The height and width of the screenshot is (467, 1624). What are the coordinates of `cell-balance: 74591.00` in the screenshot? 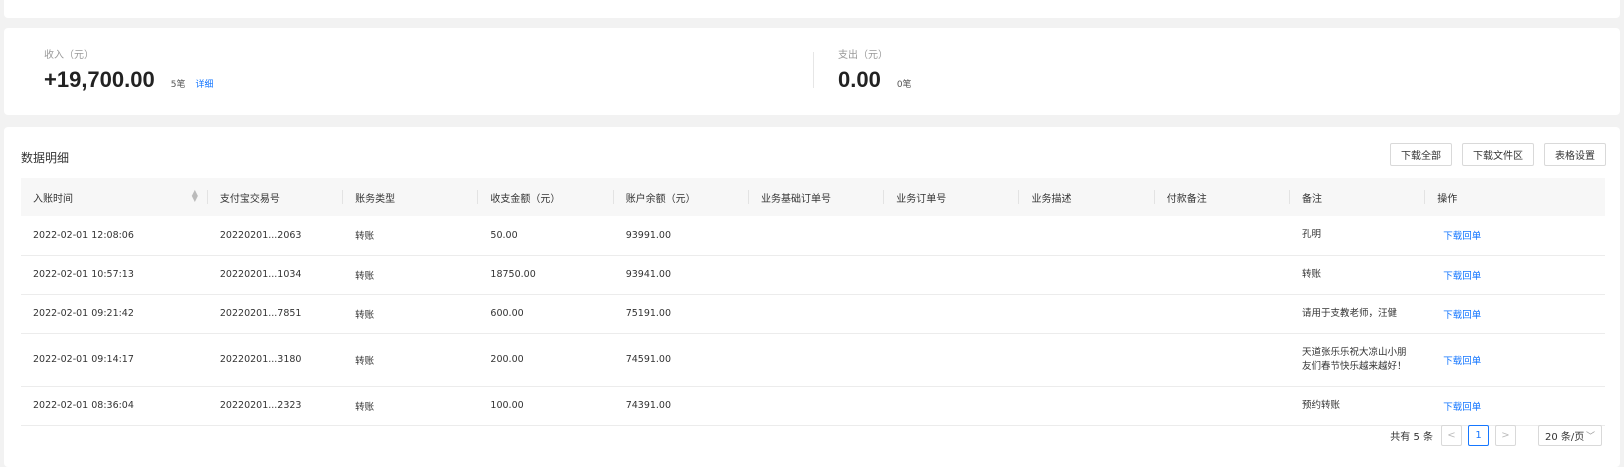 It's located at (681, 360).